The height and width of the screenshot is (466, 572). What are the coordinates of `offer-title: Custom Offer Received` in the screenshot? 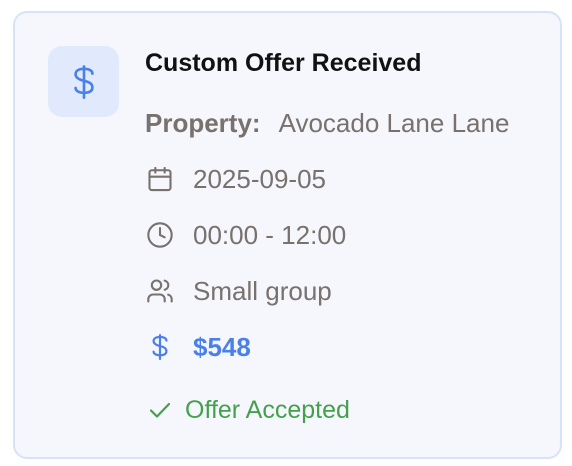 It's located at (283, 63).